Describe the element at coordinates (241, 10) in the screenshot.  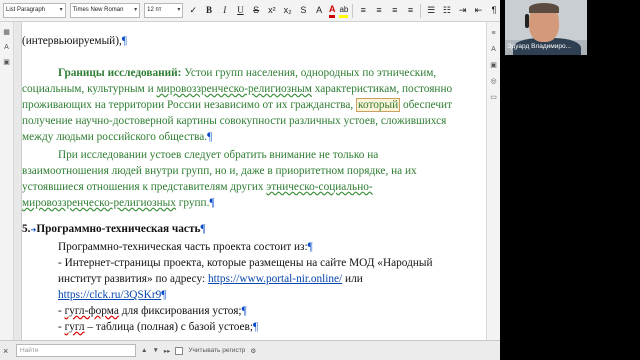
I see `underline-button: U` at that location.